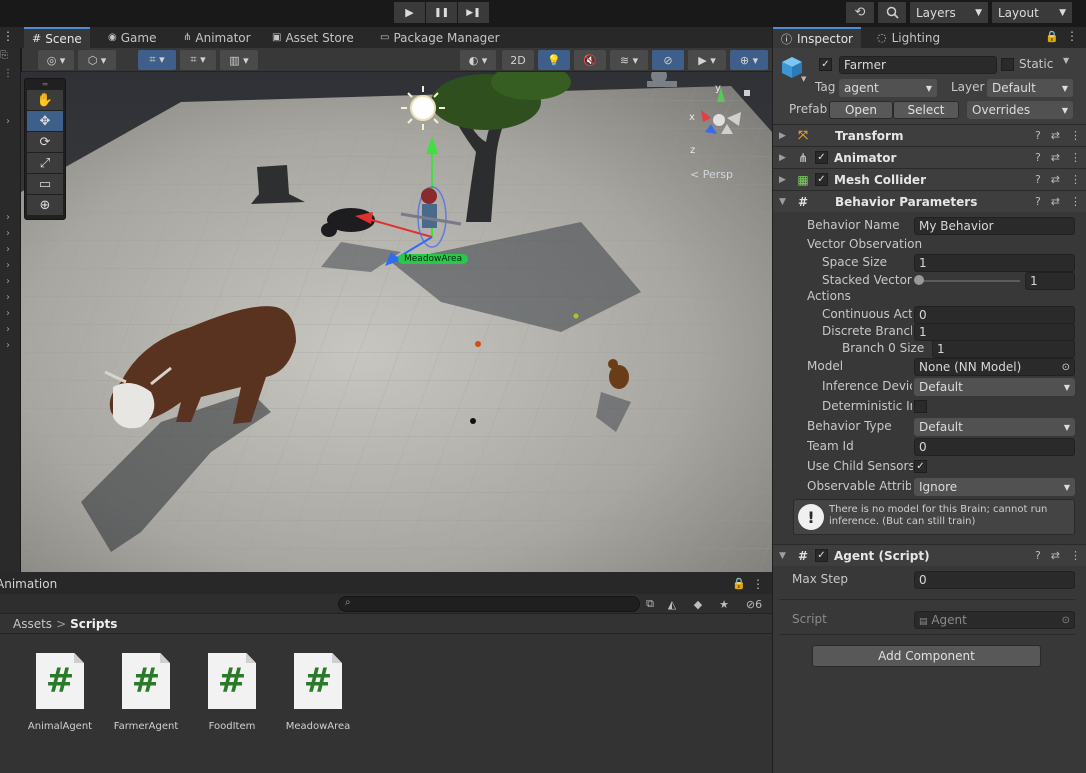 Image resolution: width=1086 pixels, height=773 pixels. Describe the element at coordinates (1066, 367) in the screenshot. I see `object-picker-icon: ⊙` at that location.